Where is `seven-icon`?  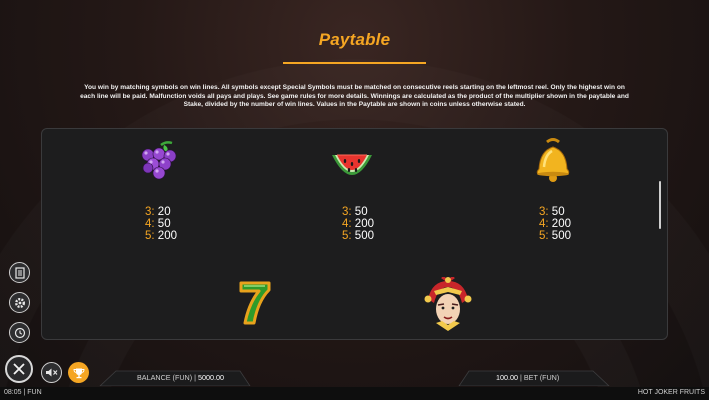 seven-icon is located at coordinates (255, 305).